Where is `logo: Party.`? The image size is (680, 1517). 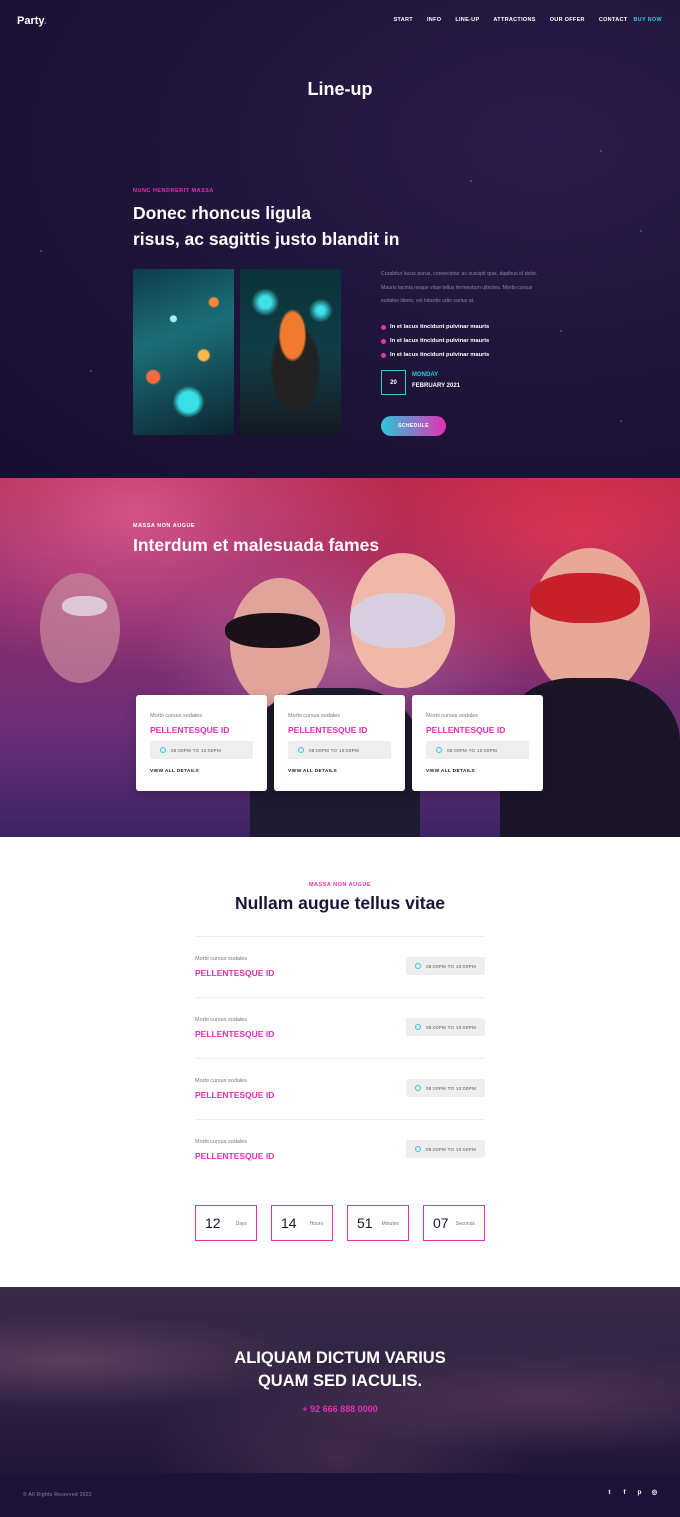 logo: Party. is located at coordinates (32, 21).